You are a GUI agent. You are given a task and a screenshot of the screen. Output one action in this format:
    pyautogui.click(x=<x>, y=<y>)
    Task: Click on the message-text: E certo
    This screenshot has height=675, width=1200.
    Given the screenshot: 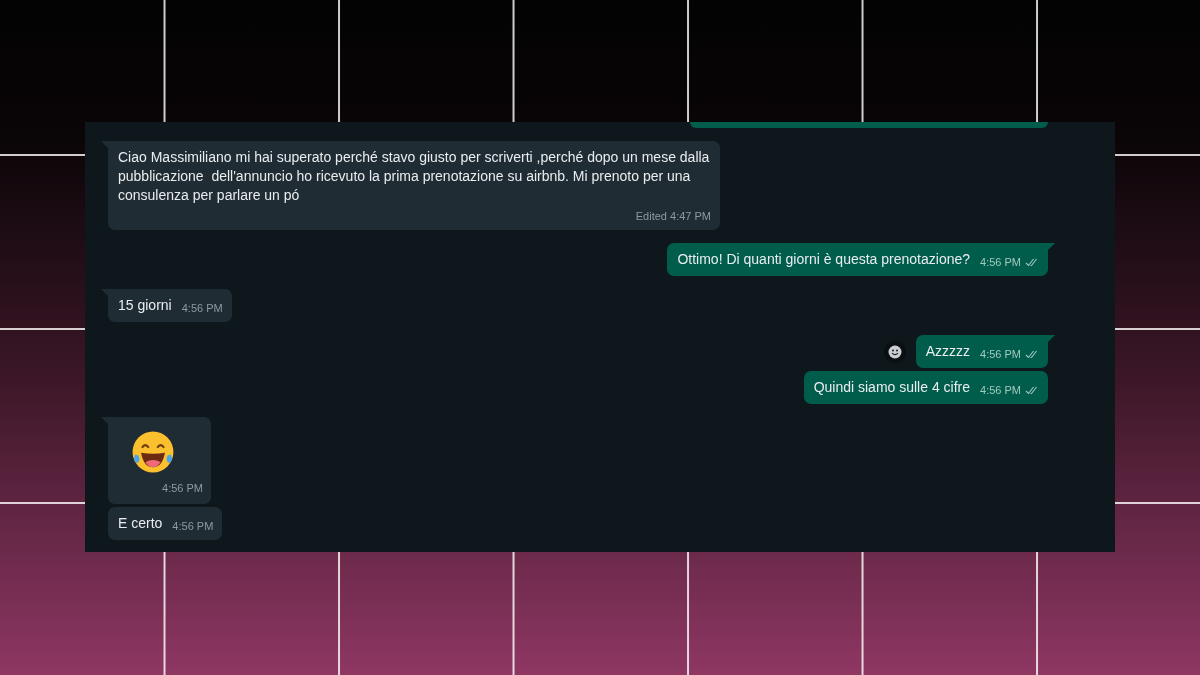 What is the action you would take?
    pyautogui.click(x=140, y=523)
    